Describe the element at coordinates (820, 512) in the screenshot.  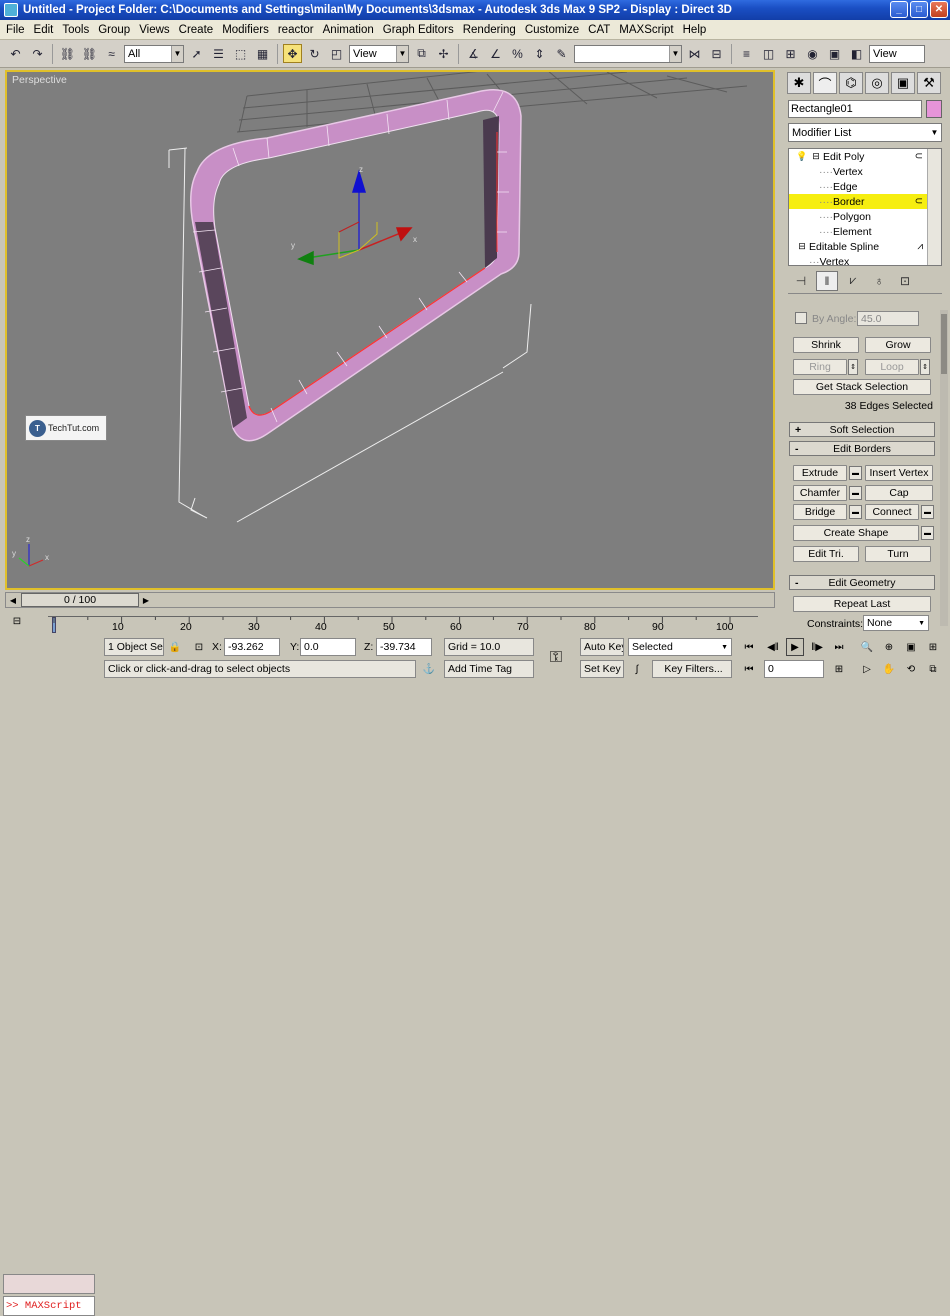
I see `bridge-button: Bridge` at that location.